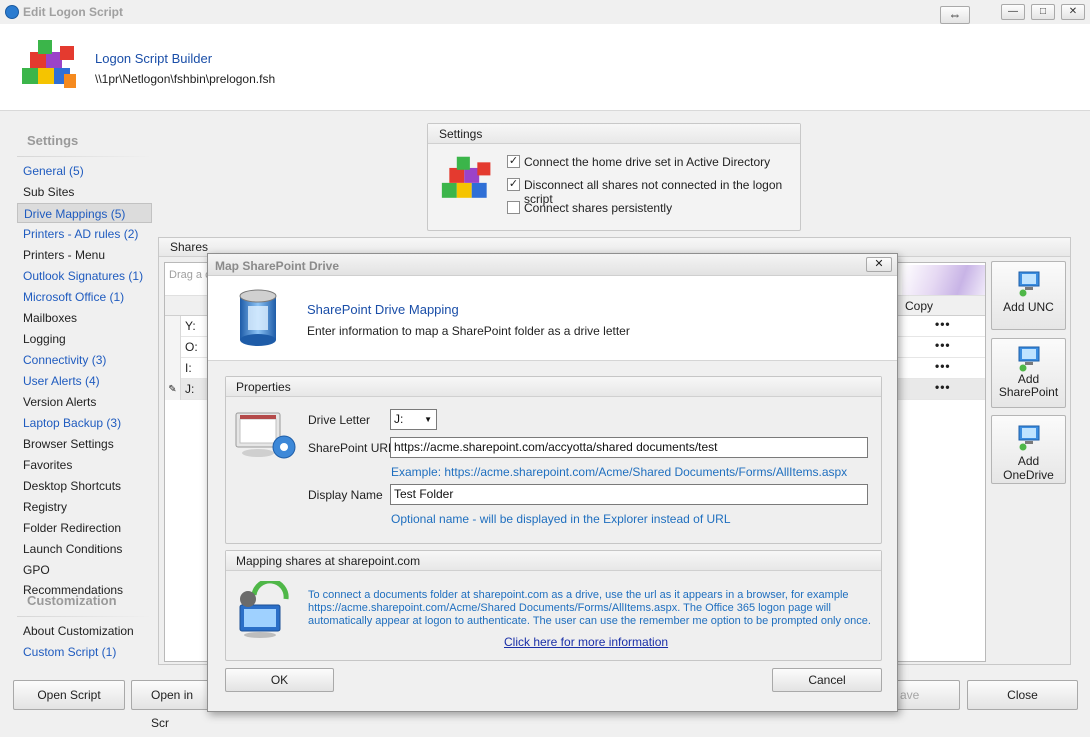 Image resolution: width=1090 pixels, height=737 pixels. I want to click on add-sharepoint-button: Add SharePoint, so click(1028, 373).